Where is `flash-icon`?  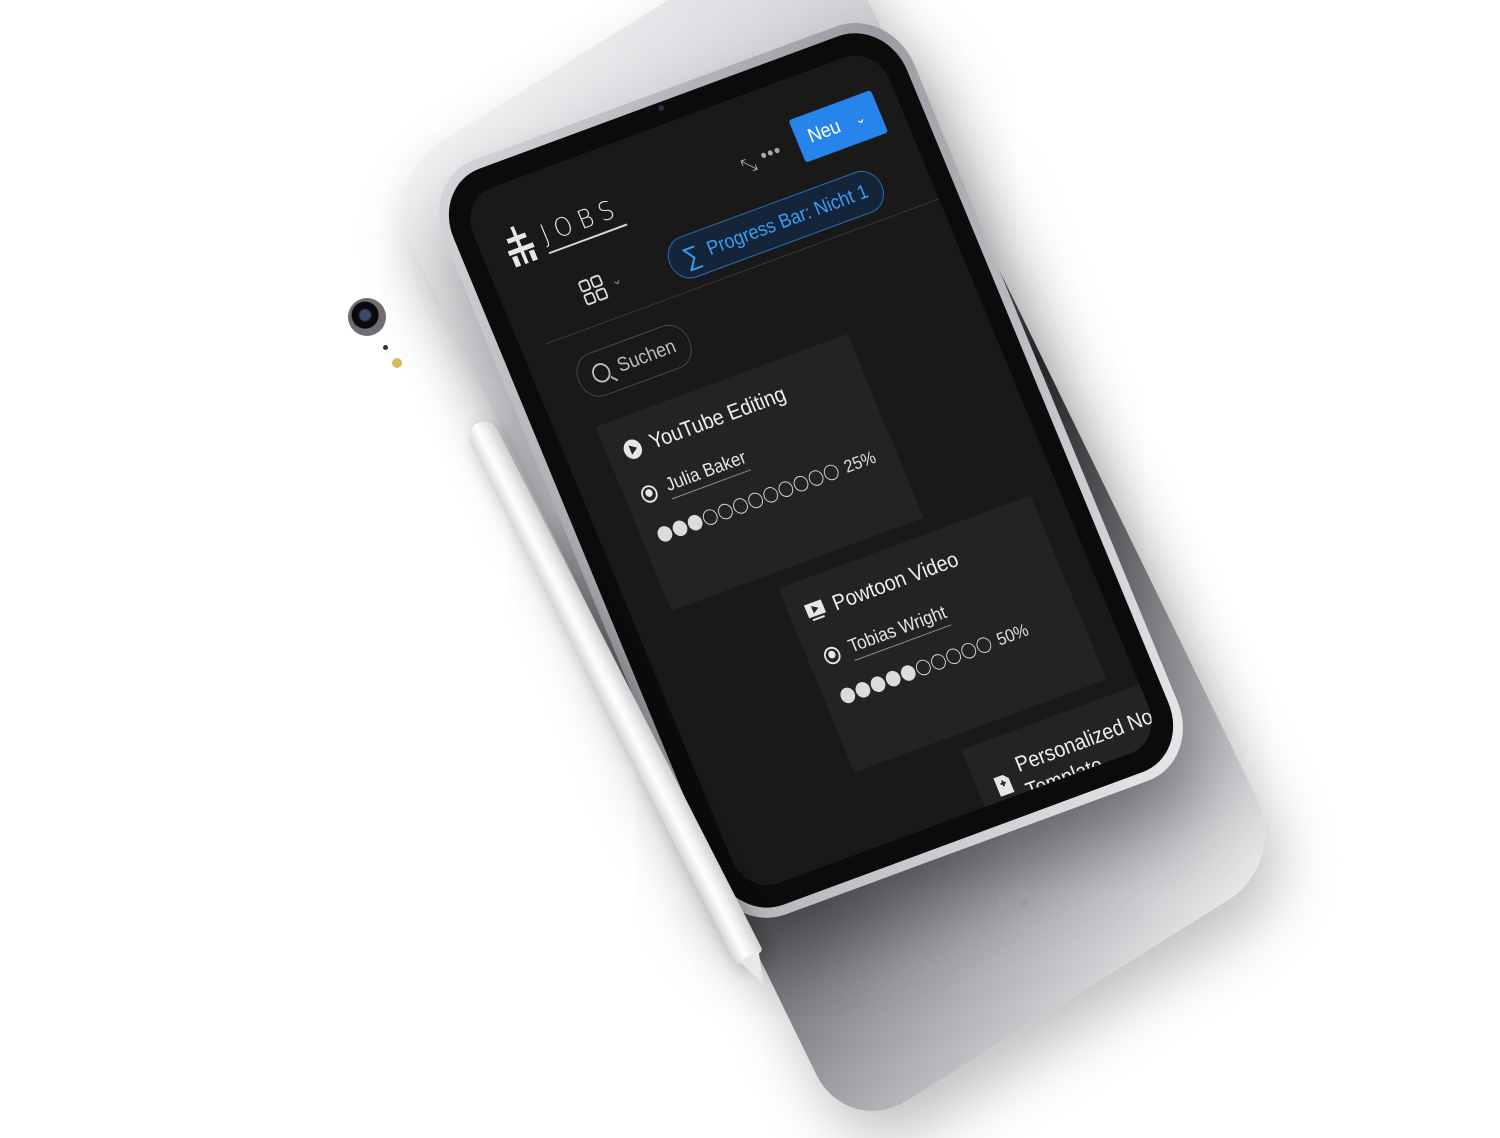 flash-icon is located at coordinates (397, 363).